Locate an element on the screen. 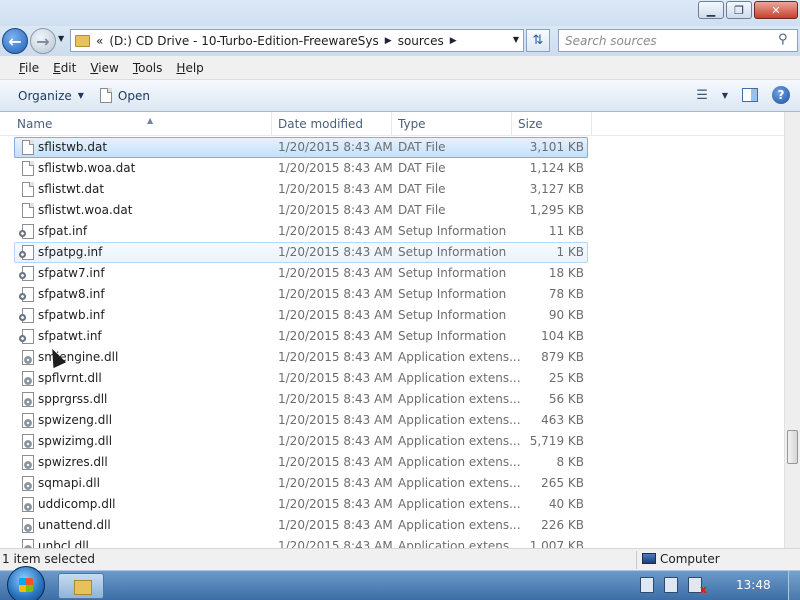 The height and width of the screenshot is (600, 800). start-button is located at coordinates (26, 583).